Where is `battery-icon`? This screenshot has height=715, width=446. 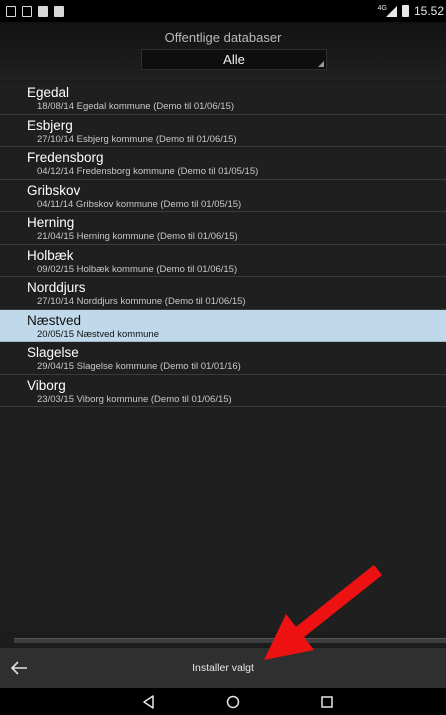 battery-icon is located at coordinates (405, 11).